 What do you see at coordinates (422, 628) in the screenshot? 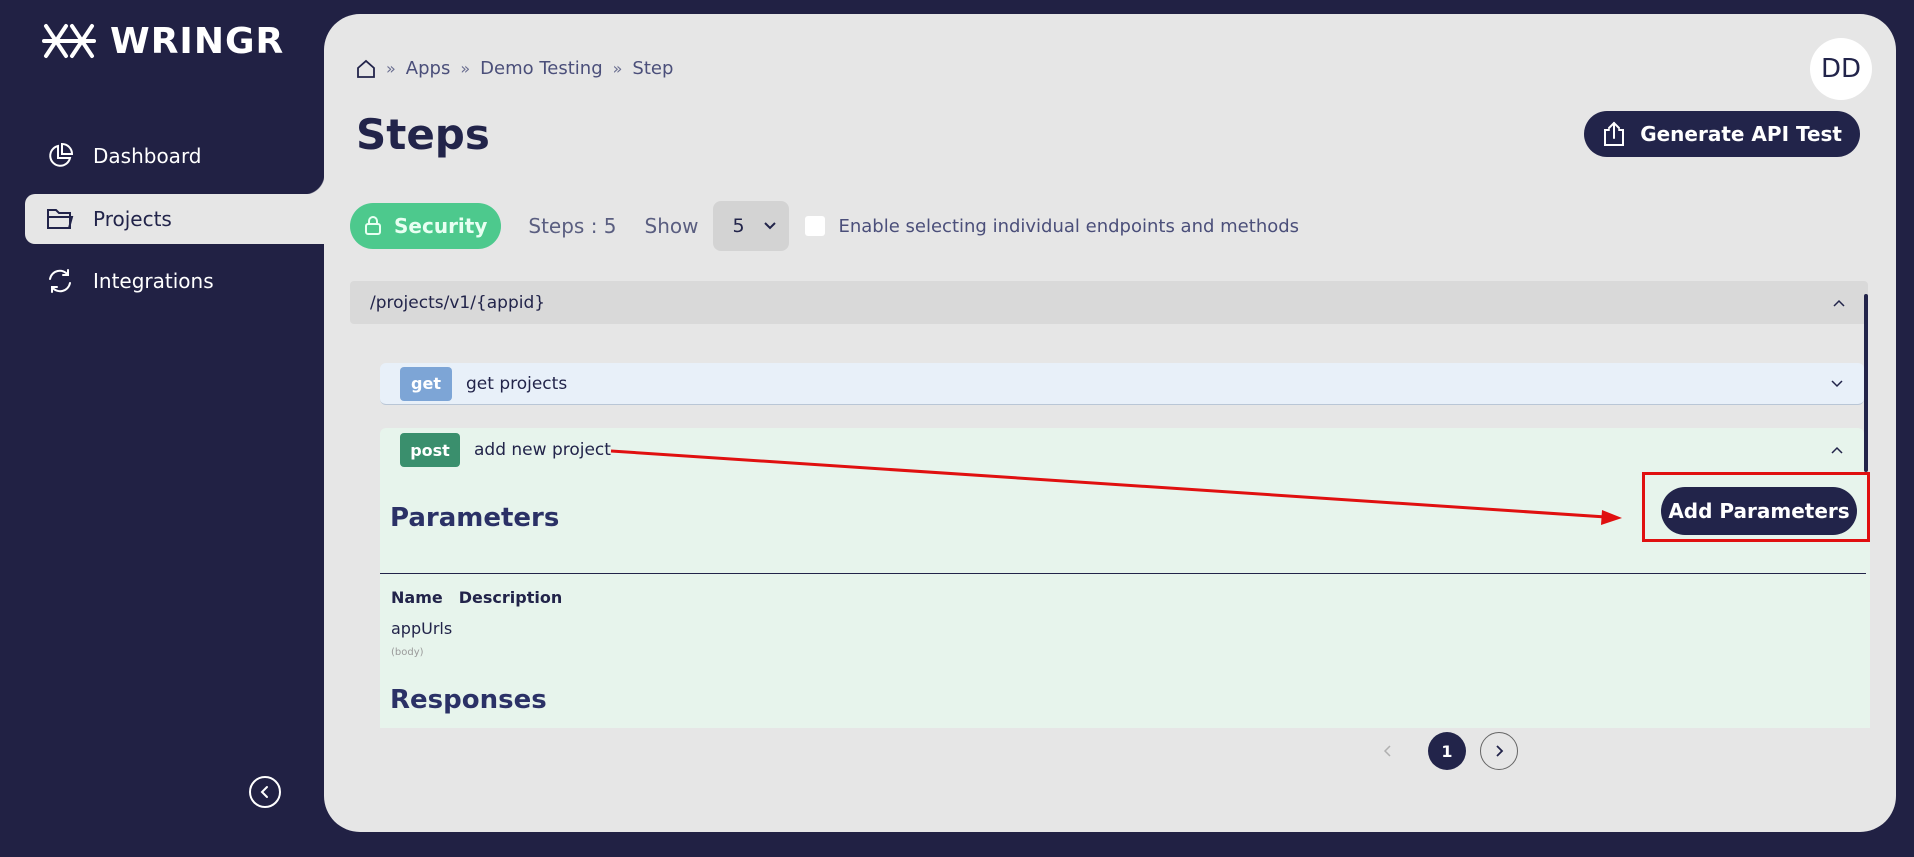
I see `parameter-name: appUrls` at bounding box center [422, 628].